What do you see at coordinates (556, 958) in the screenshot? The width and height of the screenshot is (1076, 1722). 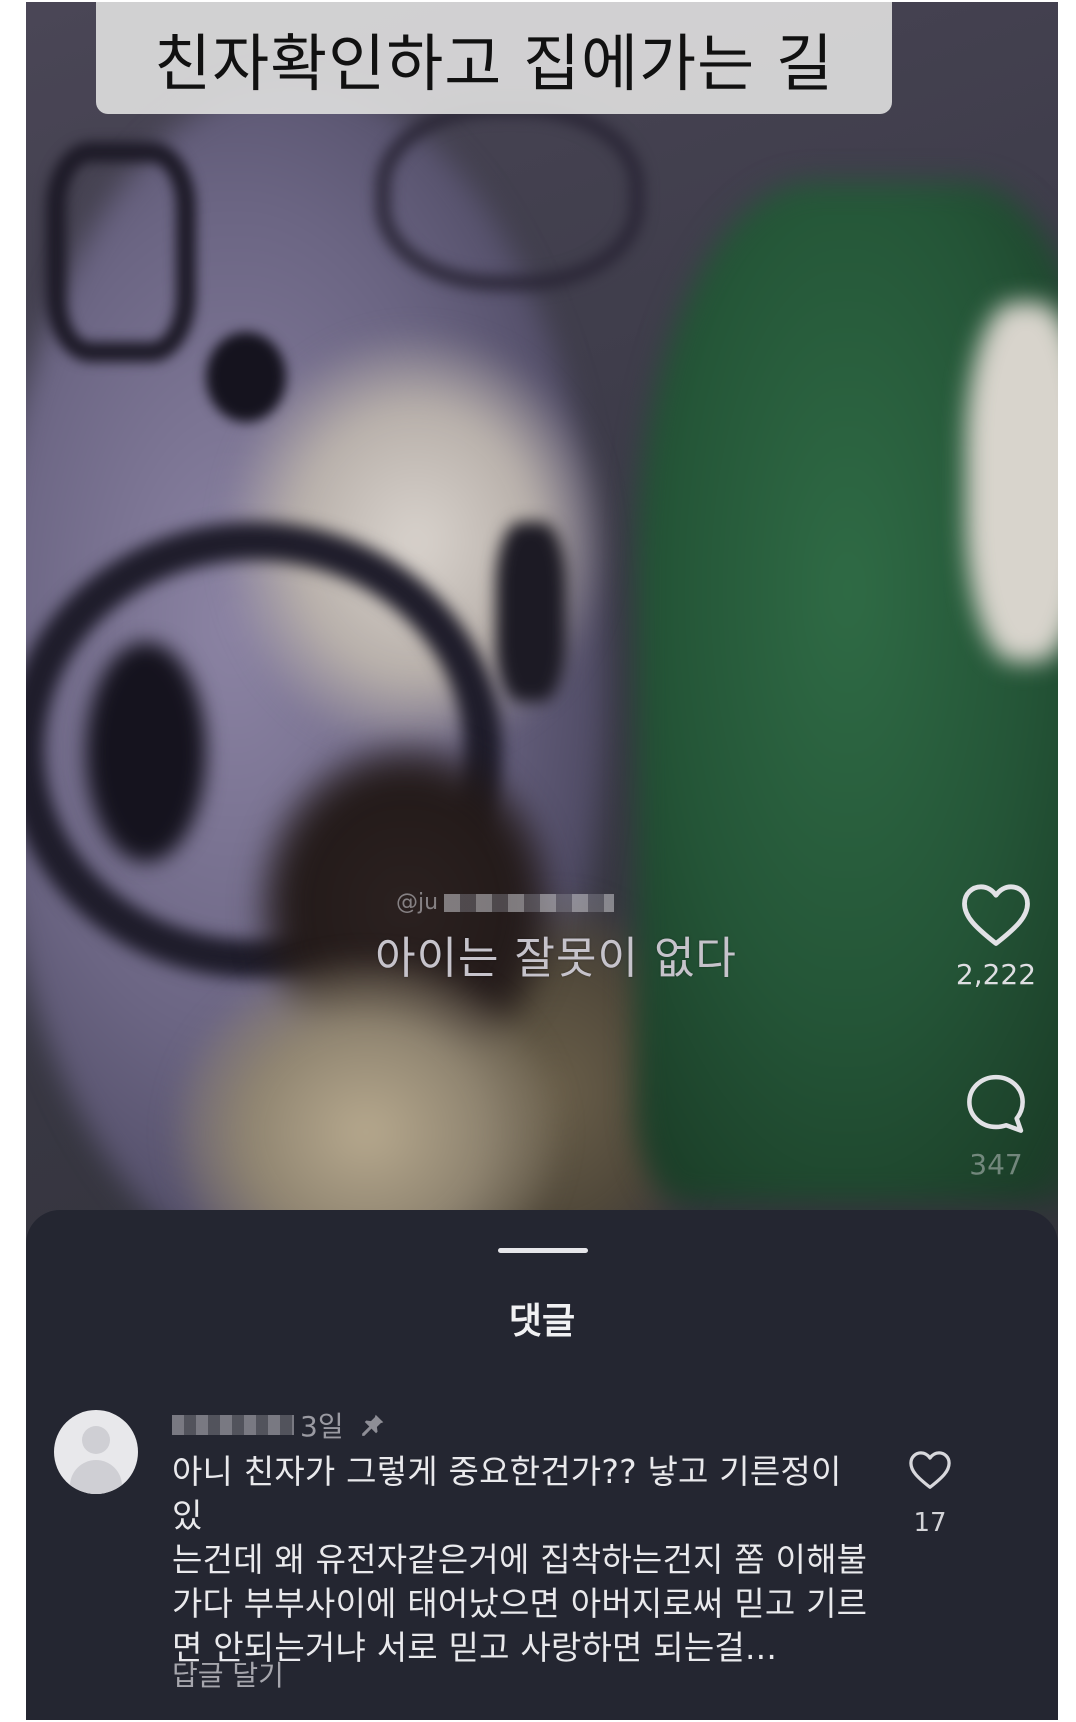 I see `video-subtitle: 아이는 잘못이 없다` at bounding box center [556, 958].